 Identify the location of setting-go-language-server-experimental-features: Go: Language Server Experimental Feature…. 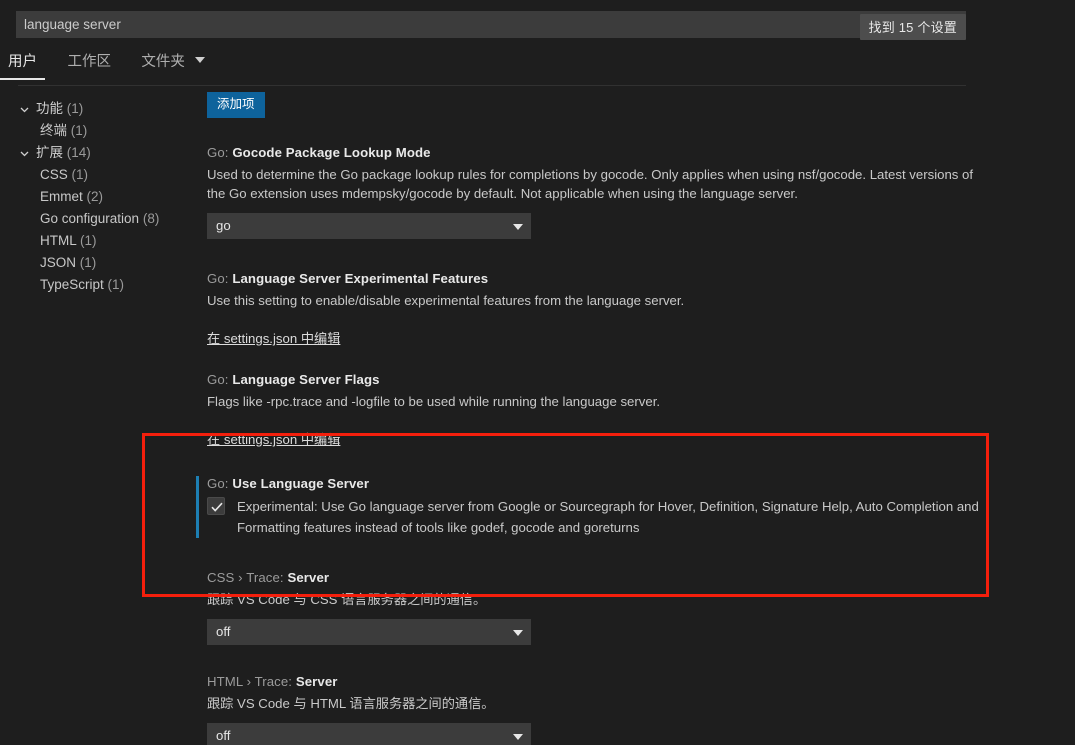
(590, 309).